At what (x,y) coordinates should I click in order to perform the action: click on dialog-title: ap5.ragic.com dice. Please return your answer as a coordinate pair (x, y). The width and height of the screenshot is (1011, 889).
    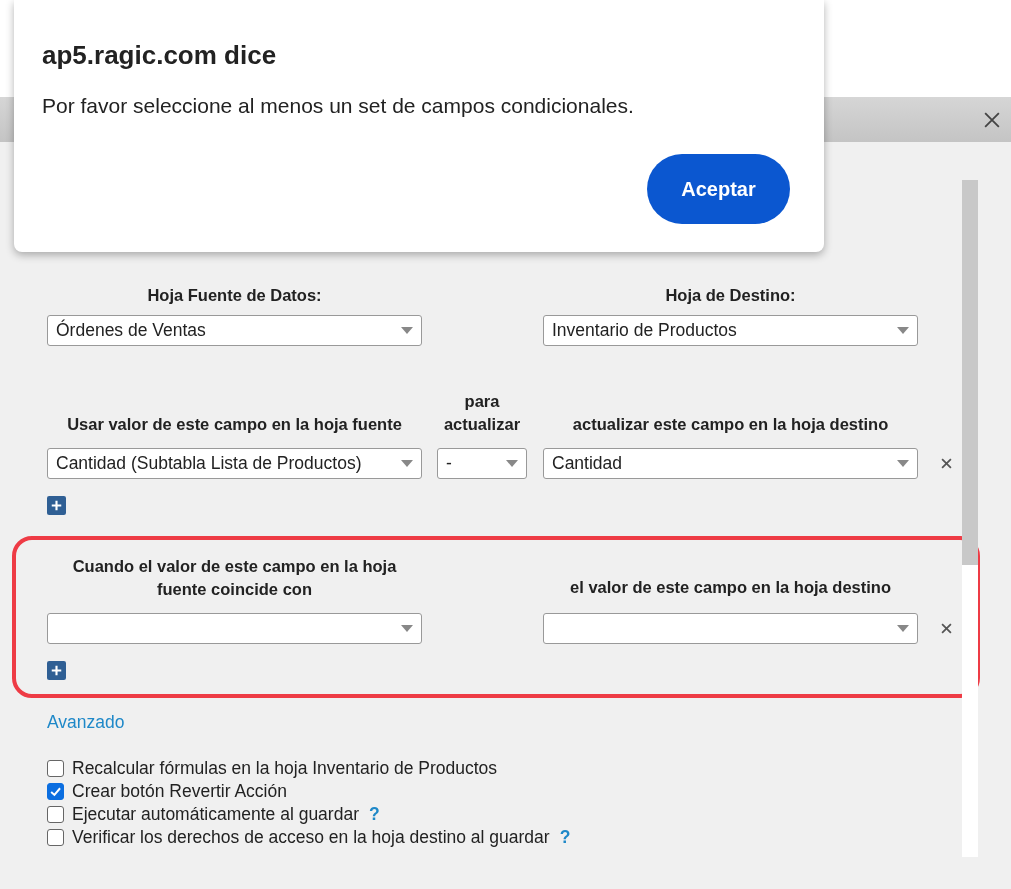
    Looking at the image, I should click on (160, 55).